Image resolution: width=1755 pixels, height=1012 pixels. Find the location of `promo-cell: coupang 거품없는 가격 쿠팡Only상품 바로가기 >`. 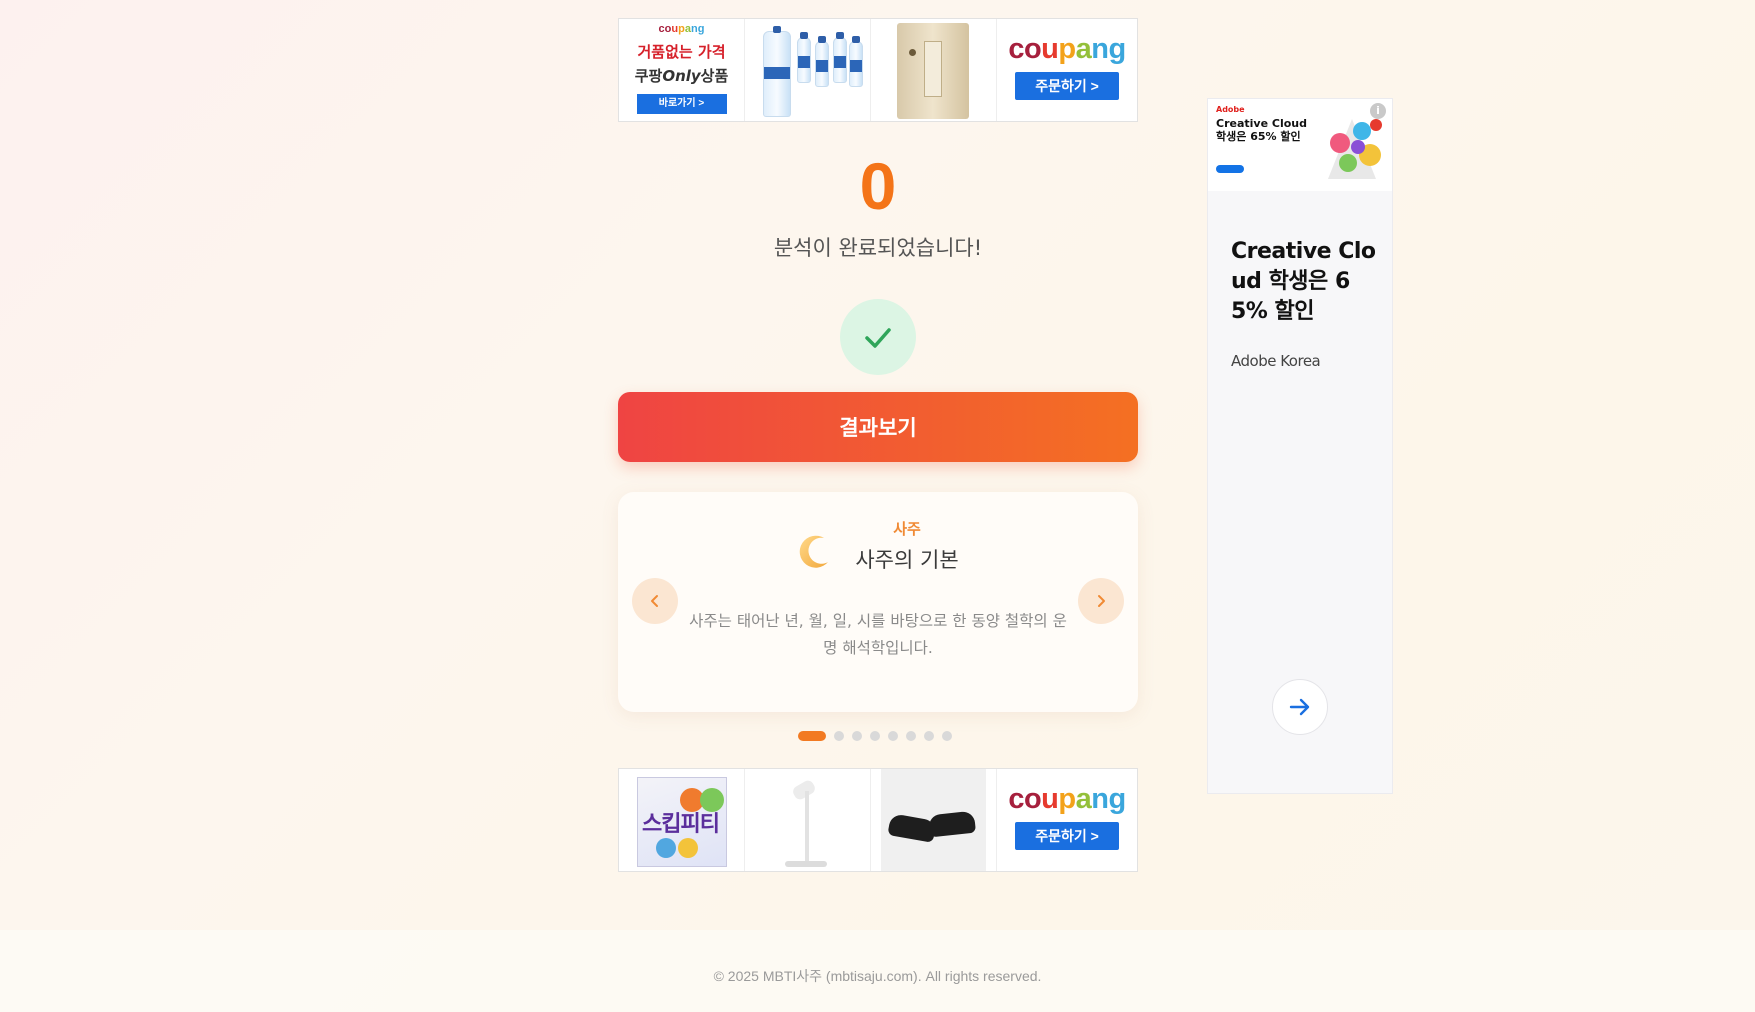

promo-cell: coupang 거품없는 가격 쿠팡Only상품 바로가기 > is located at coordinates (682, 70).